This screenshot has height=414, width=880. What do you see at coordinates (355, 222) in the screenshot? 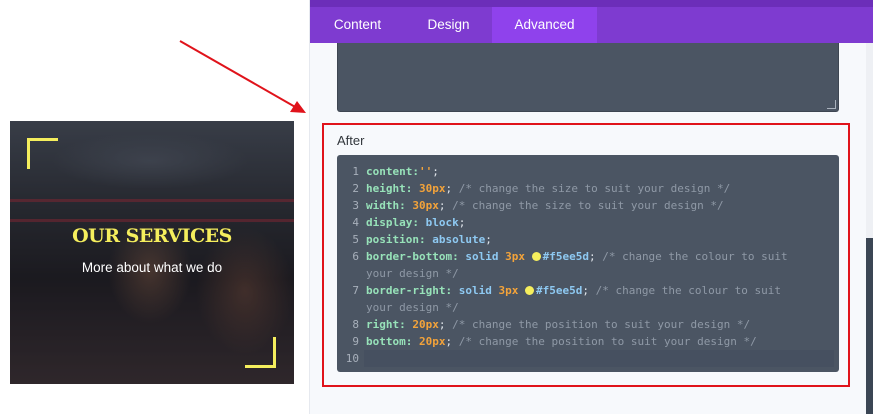
I see `line-number: 4` at bounding box center [355, 222].